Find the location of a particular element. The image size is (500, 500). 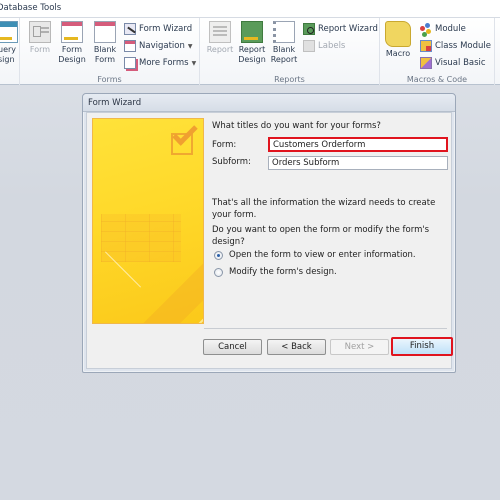

query-design-icon is located at coordinates (9, 32).